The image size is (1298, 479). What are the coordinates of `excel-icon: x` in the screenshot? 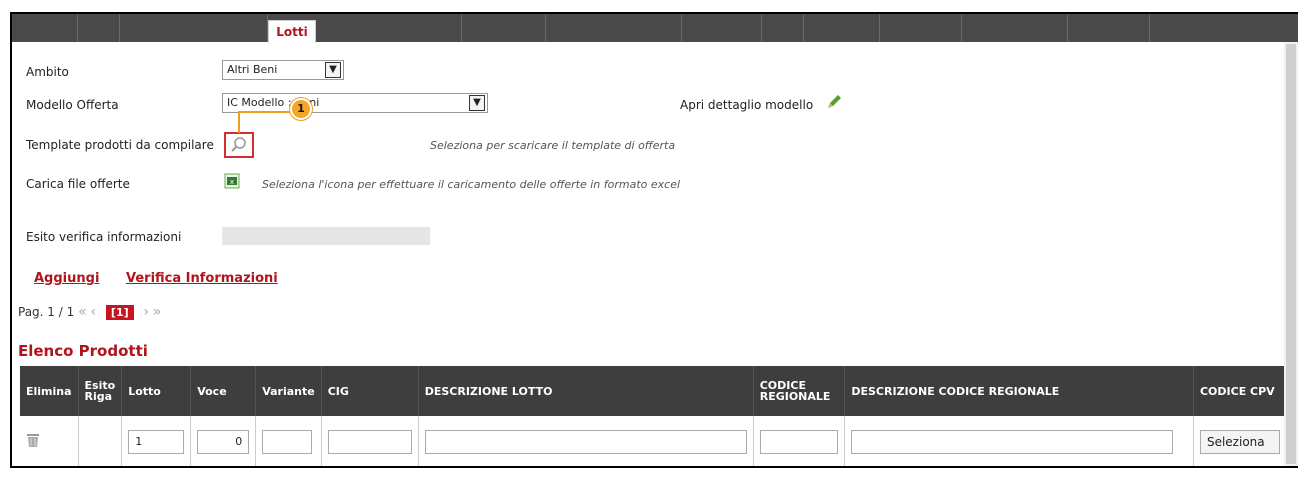 It's located at (232, 181).